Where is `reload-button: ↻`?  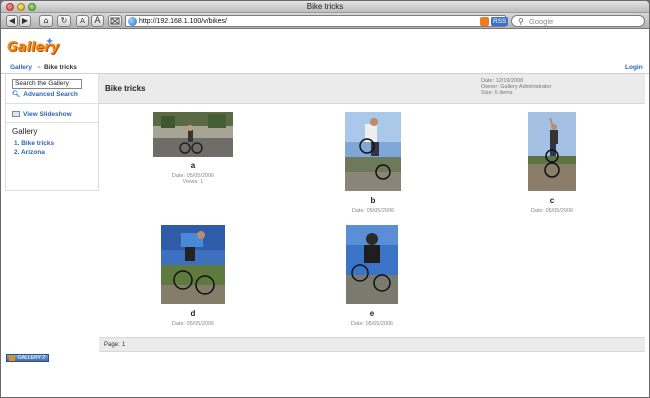 reload-button: ↻ is located at coordinates (64, 21).